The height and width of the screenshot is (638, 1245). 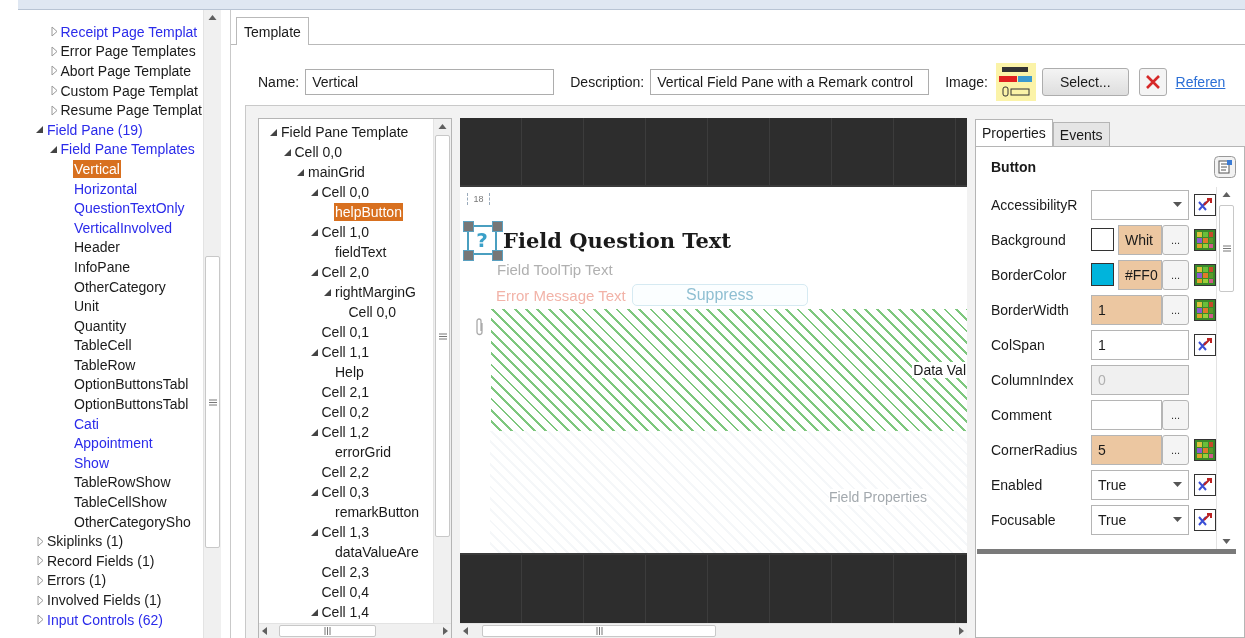 I want to click on tree-item: dataValueAre, so click(x=377, y=552).